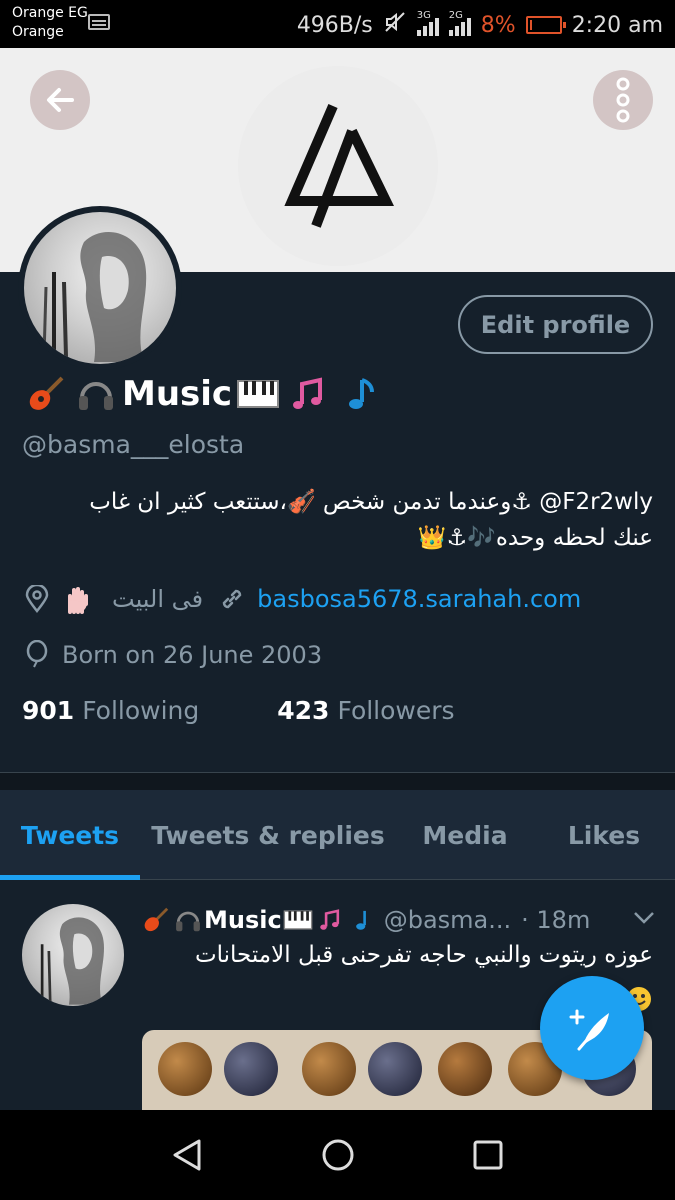 This screenshot has height=1200, width=675. I want to click on chevron-down-icon, so click(644, 919).